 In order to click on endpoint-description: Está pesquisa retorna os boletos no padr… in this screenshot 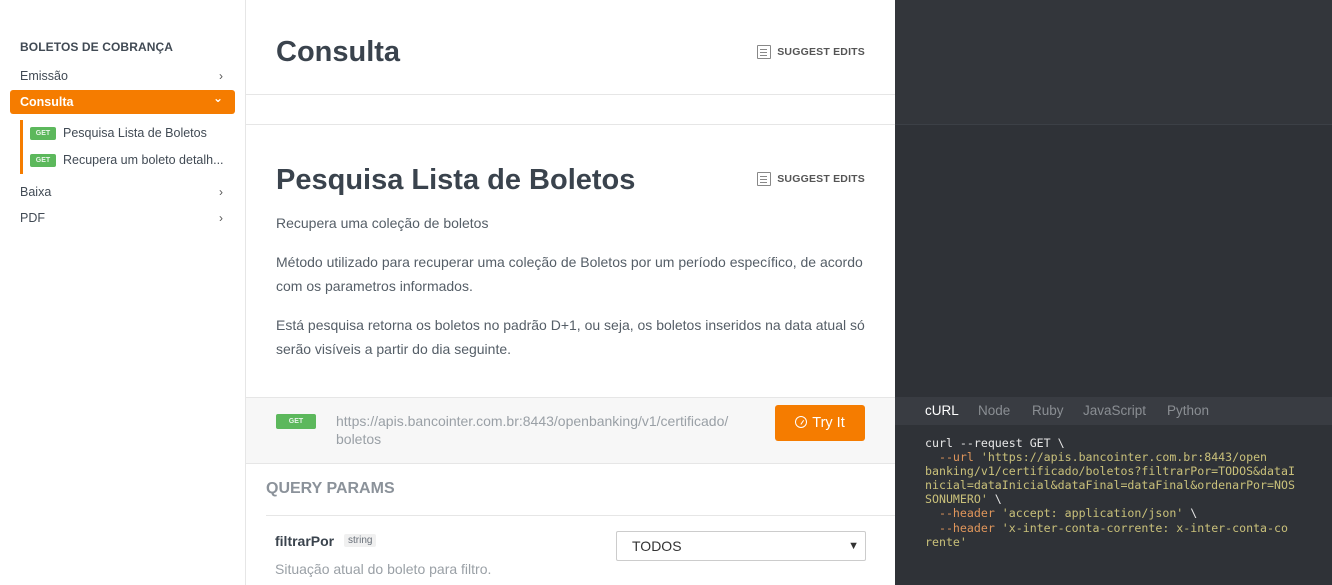, I will do `click(570, 337)`.